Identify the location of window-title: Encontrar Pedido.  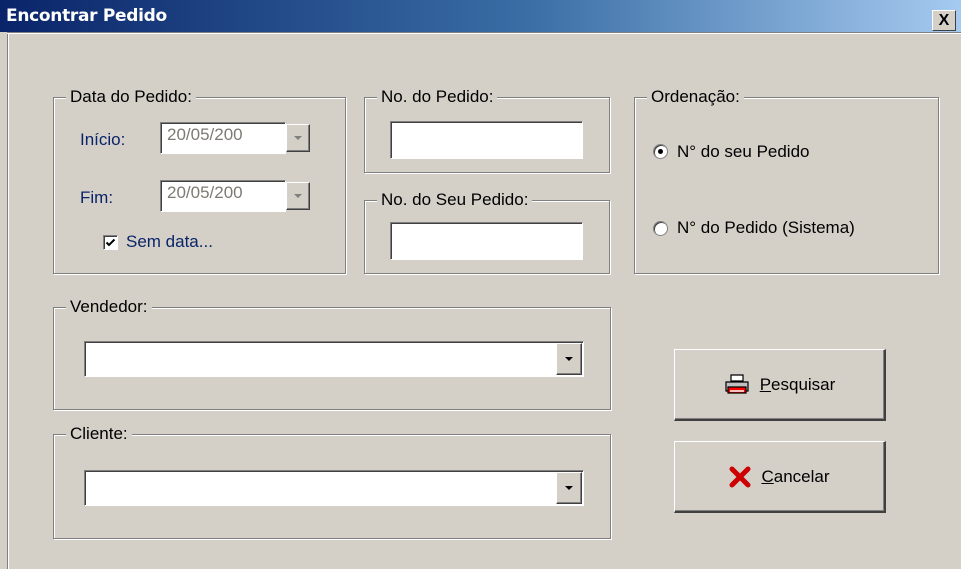
(86, 16).